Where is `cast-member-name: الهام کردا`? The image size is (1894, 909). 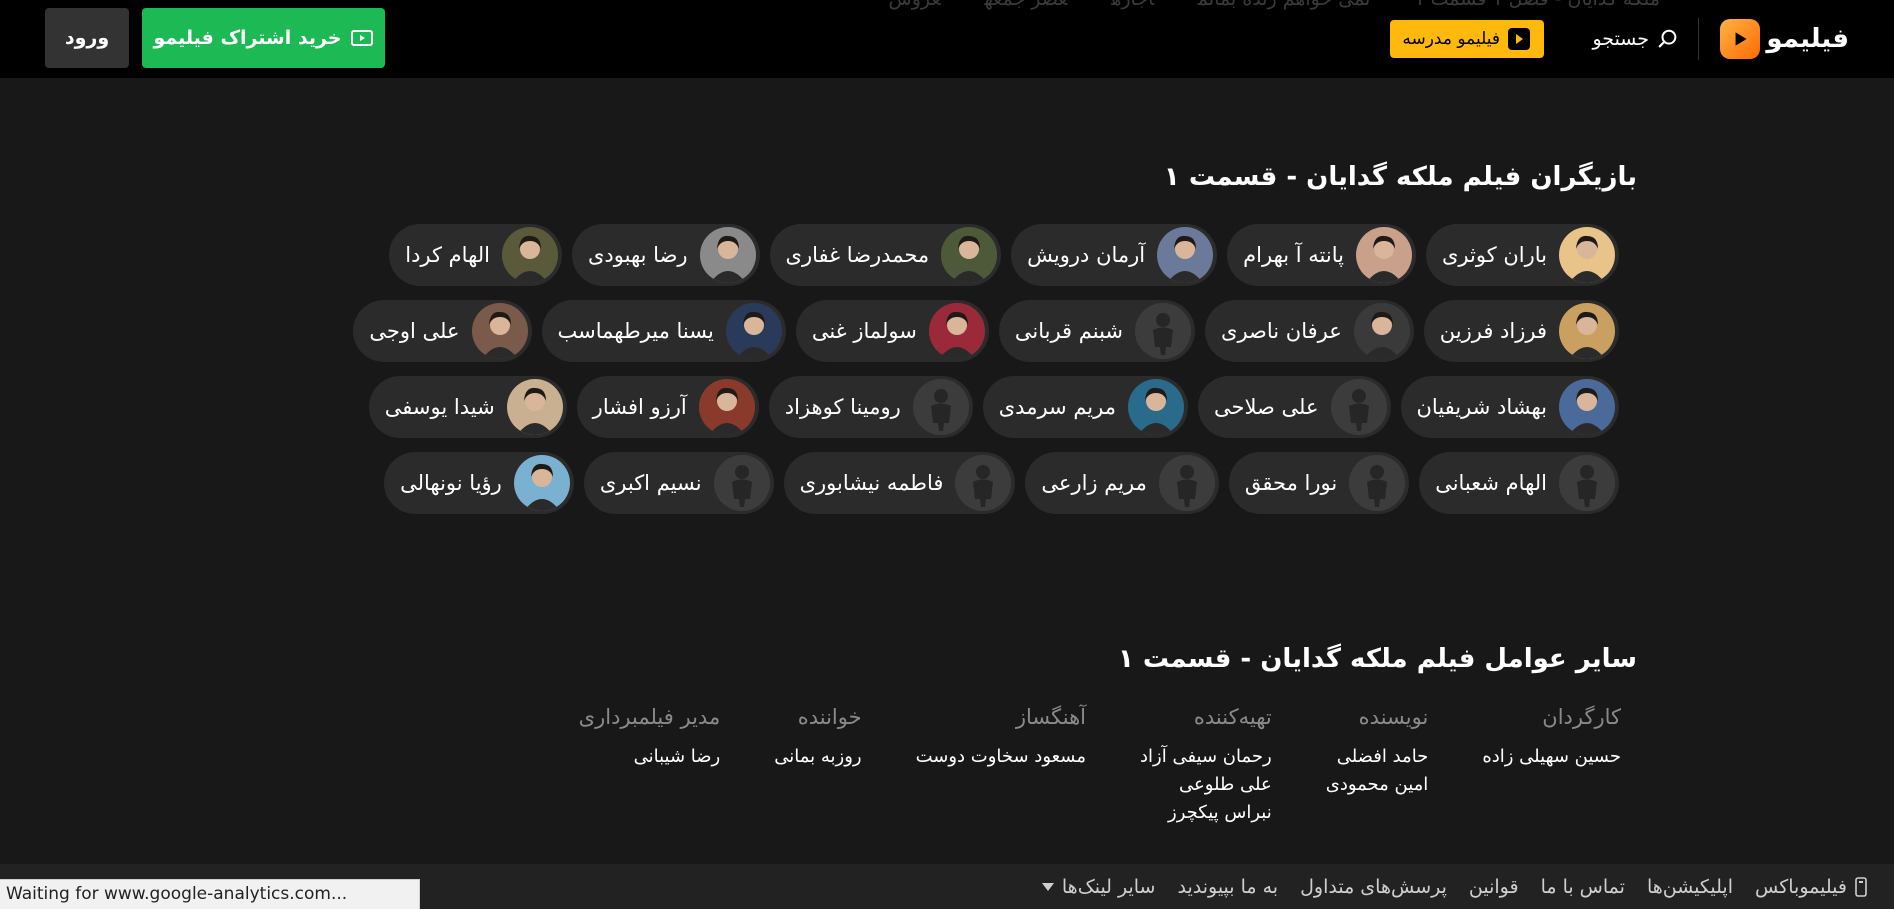
cast-member-name: الهام کردا is located at coordinates (447, 255).